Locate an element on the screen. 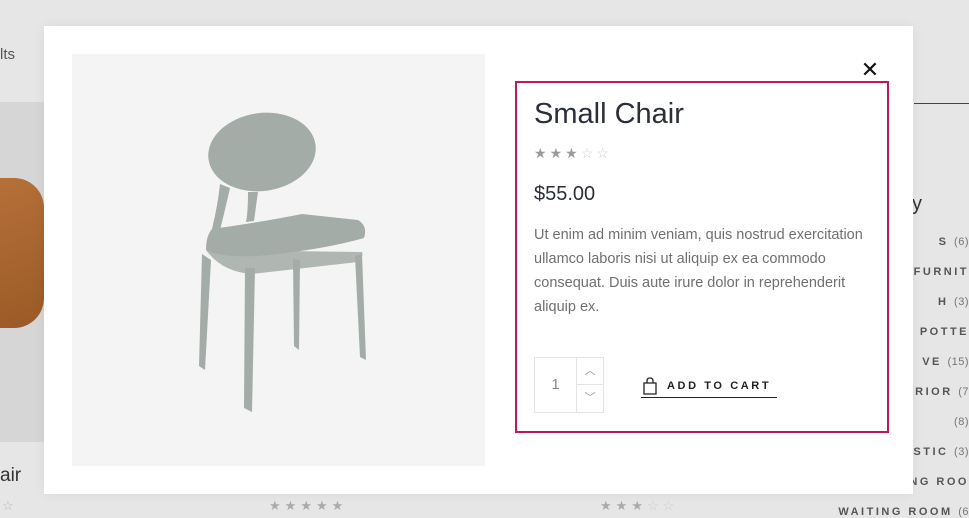 This screenshot has height=518, width=969. category-heading: y is located at coordinates (917, 204).